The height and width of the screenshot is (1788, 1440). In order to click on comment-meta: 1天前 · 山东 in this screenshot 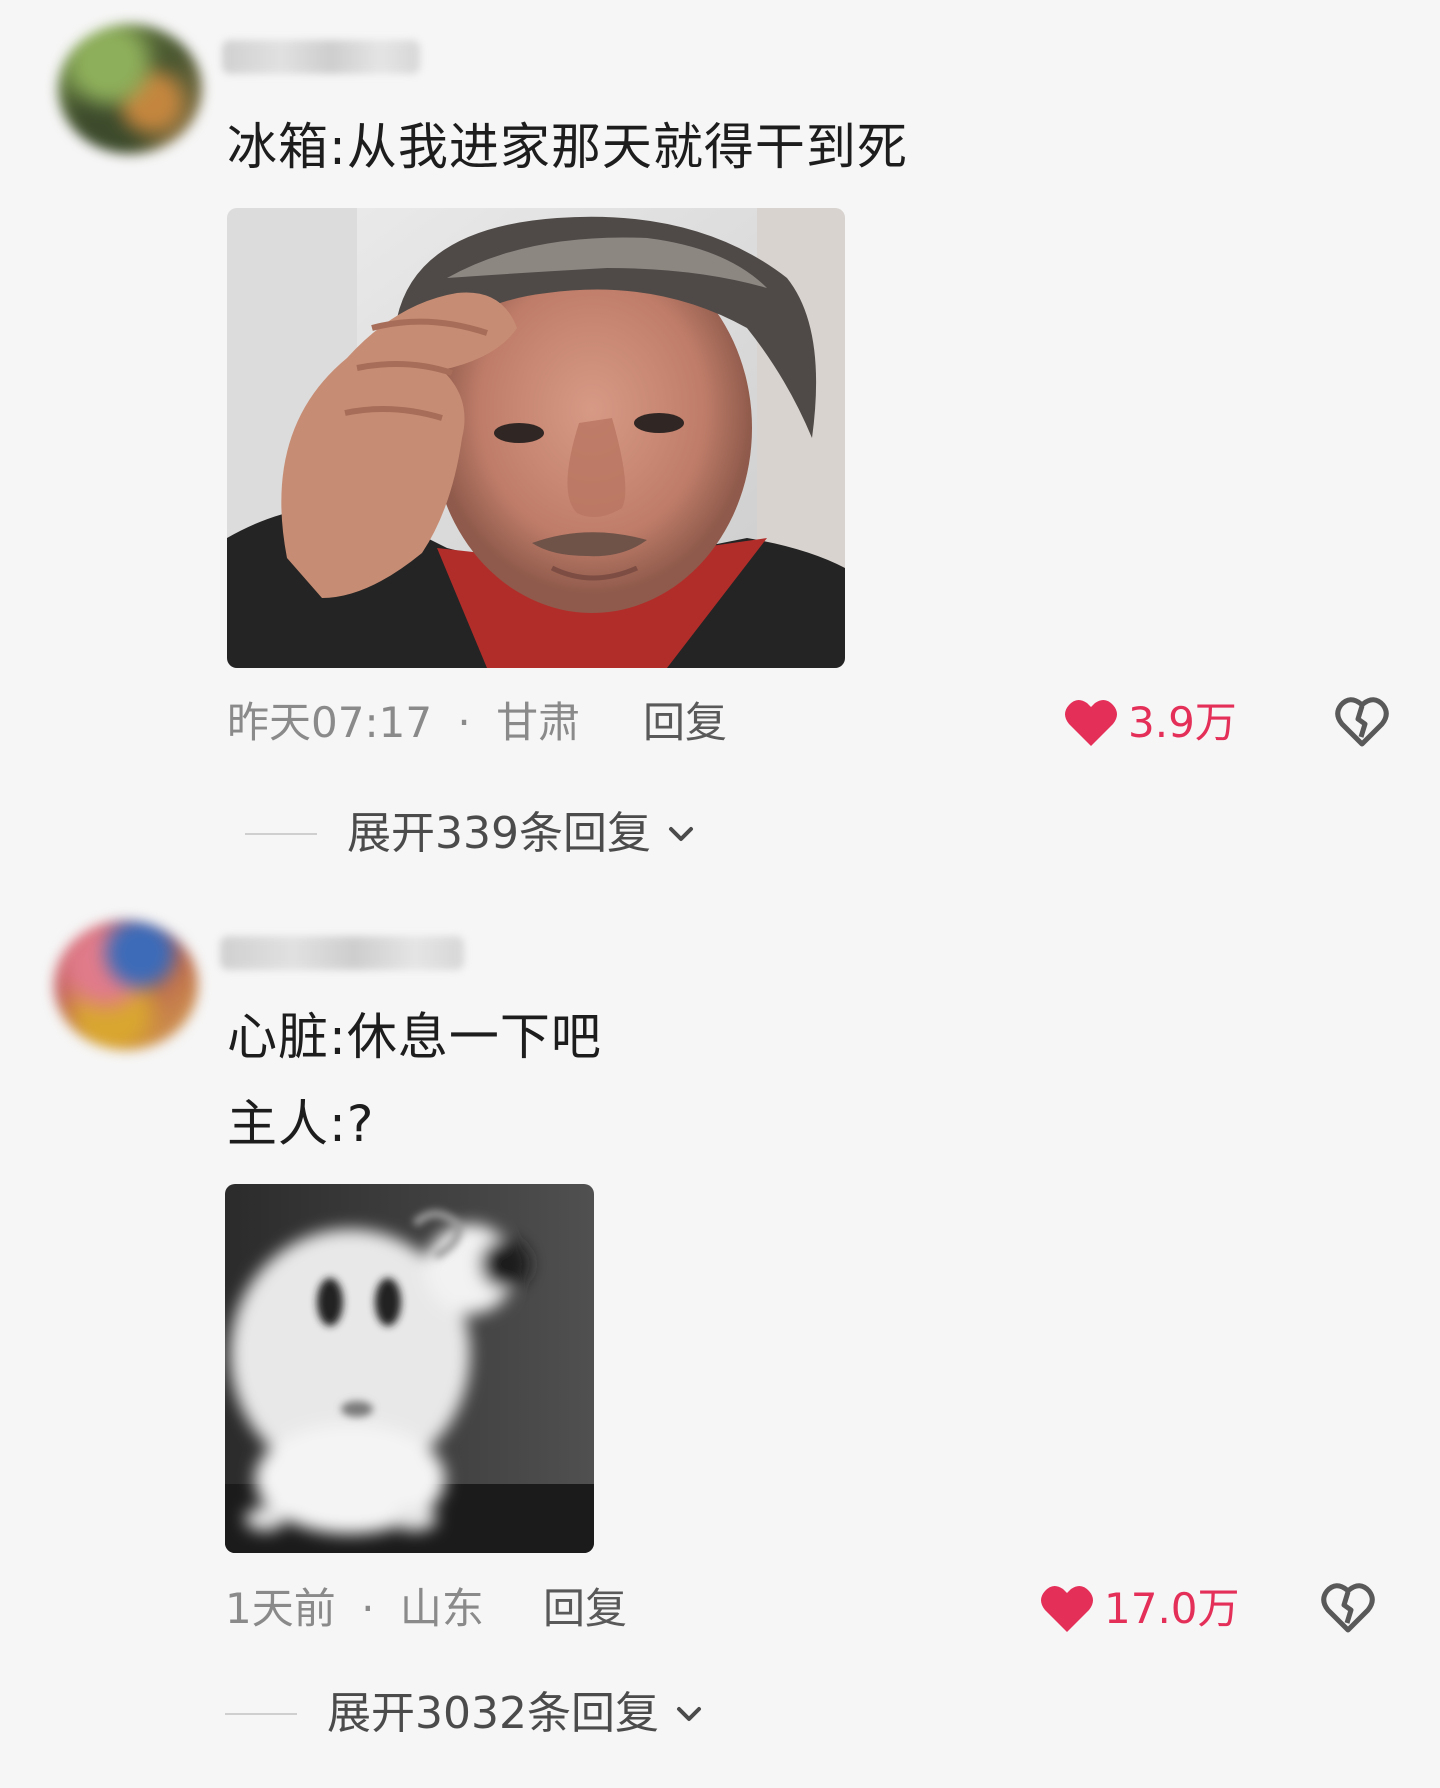, I will do `click(354, 1609)`.